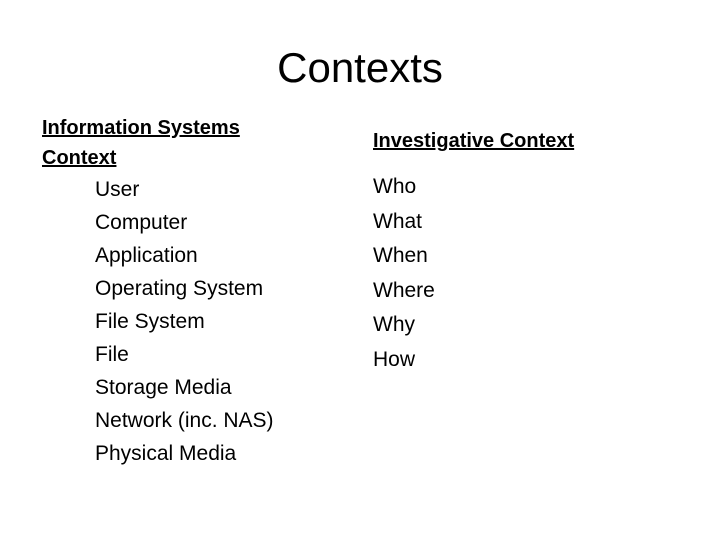 The image size is (720, 540). Describe the element at coordinates (141, 143) in the screenshot. I see `information-systems-heading: Information Systems Context` at that location.